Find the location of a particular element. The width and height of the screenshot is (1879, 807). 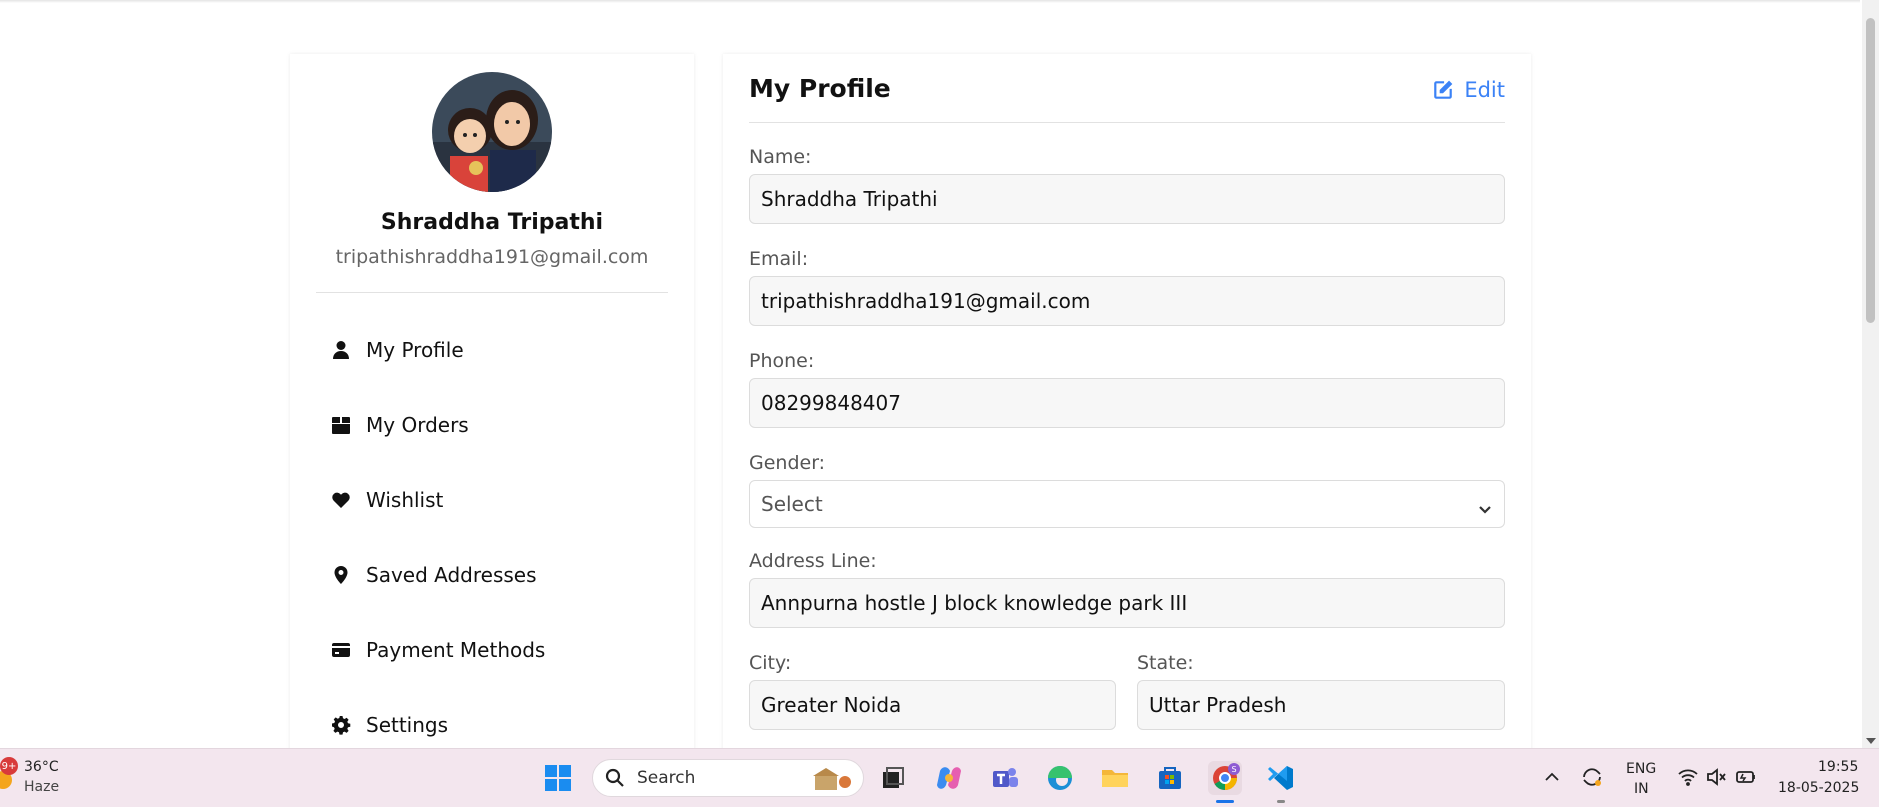

sidebar-item-saved-addresses: Saved Addresses is located at coordinates (492, 574).